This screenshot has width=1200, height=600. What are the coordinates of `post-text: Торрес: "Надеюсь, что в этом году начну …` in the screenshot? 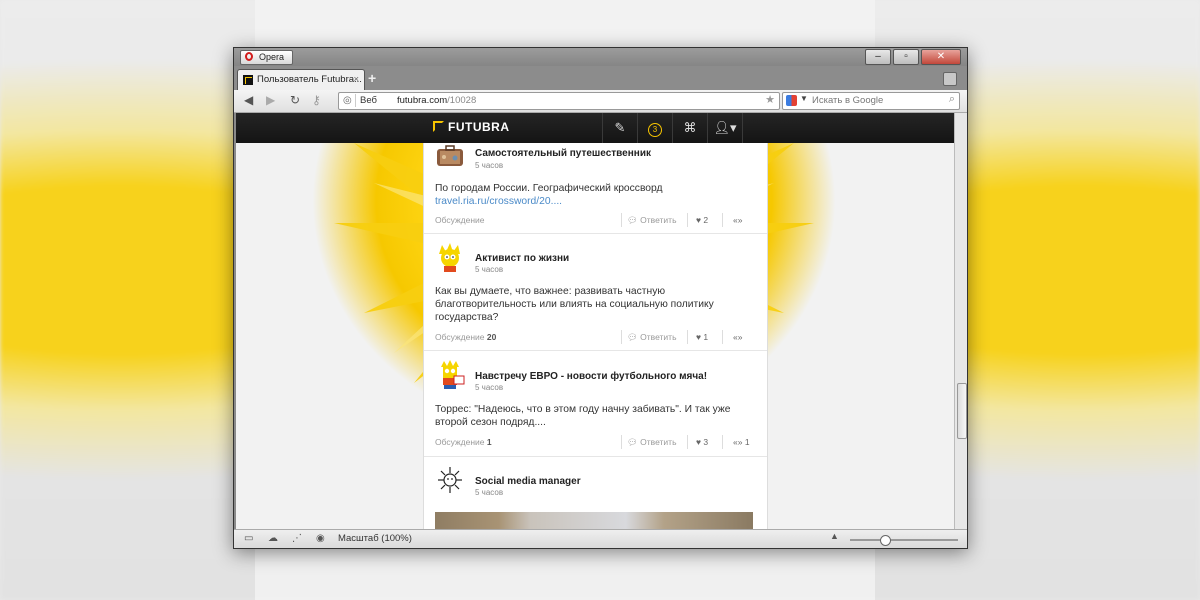 It's located at (583, 416).